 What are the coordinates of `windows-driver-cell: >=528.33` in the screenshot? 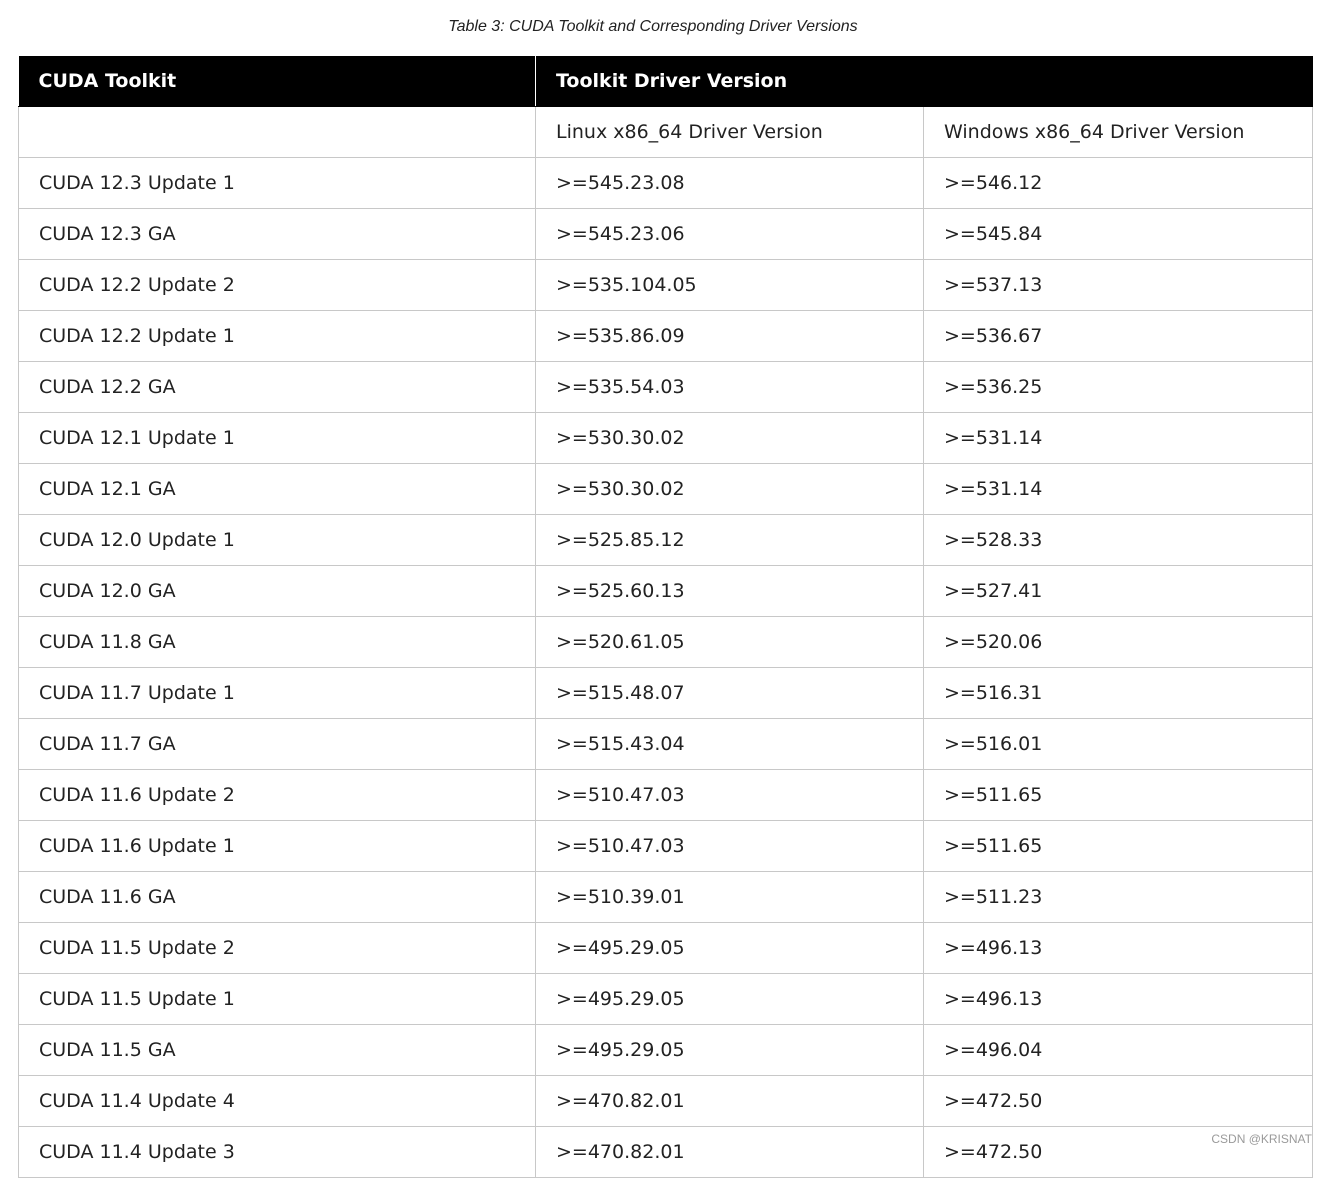 It's located at (1118, 539).